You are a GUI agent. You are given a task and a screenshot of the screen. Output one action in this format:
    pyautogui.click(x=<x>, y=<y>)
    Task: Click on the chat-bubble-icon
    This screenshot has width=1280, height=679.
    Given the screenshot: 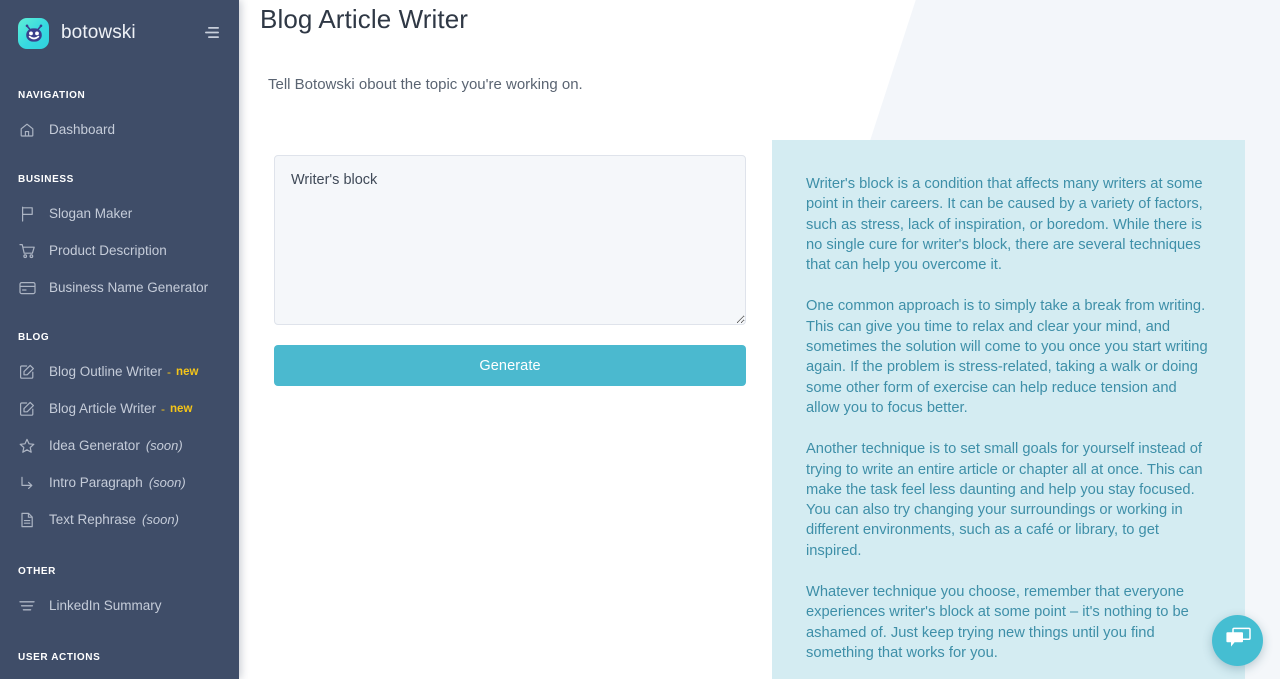 What is the action you would take?
    pyautogui.click(x=1238, y=640)
    